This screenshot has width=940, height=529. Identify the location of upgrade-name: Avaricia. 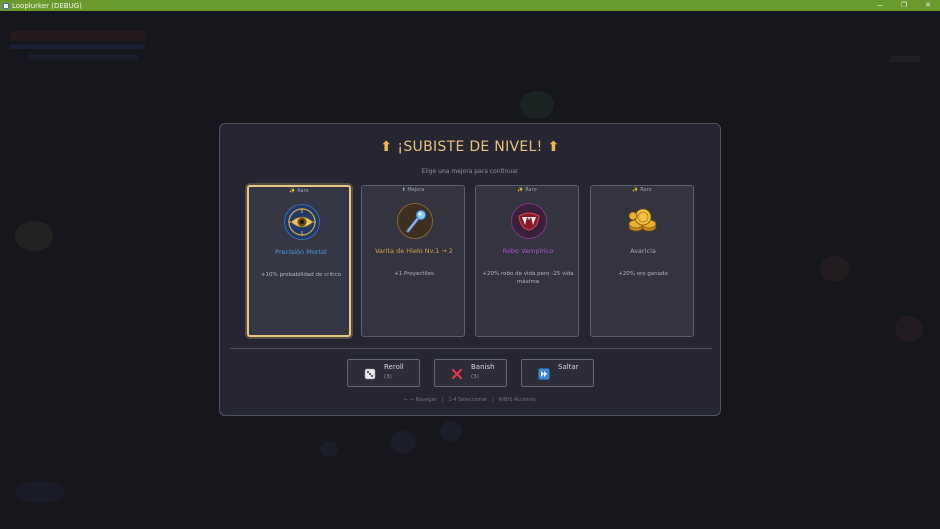
(643, 251).